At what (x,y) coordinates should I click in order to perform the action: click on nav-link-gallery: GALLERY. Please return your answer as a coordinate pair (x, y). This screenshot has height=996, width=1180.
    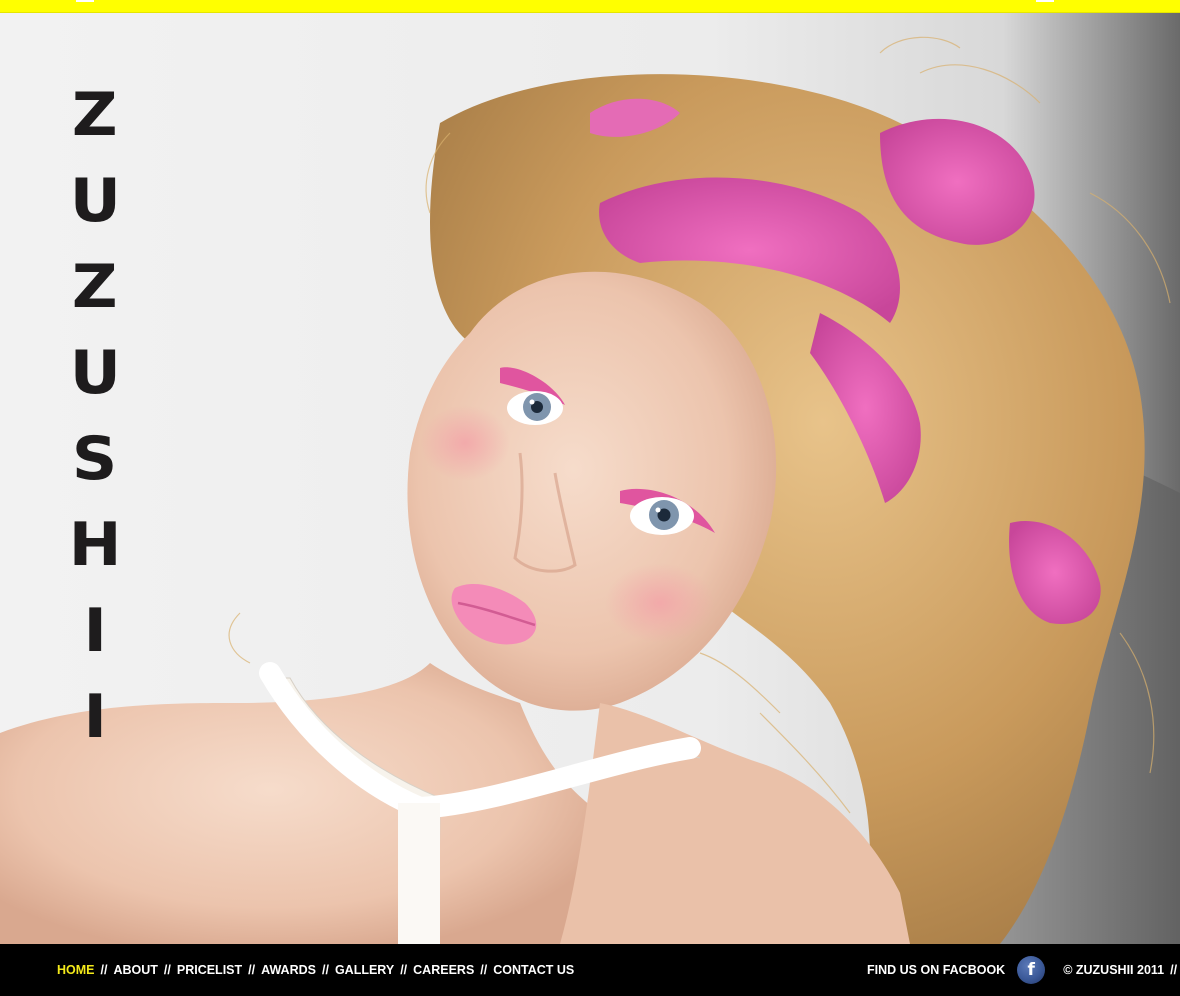
    Looking at the image, I should click on (364, 970).